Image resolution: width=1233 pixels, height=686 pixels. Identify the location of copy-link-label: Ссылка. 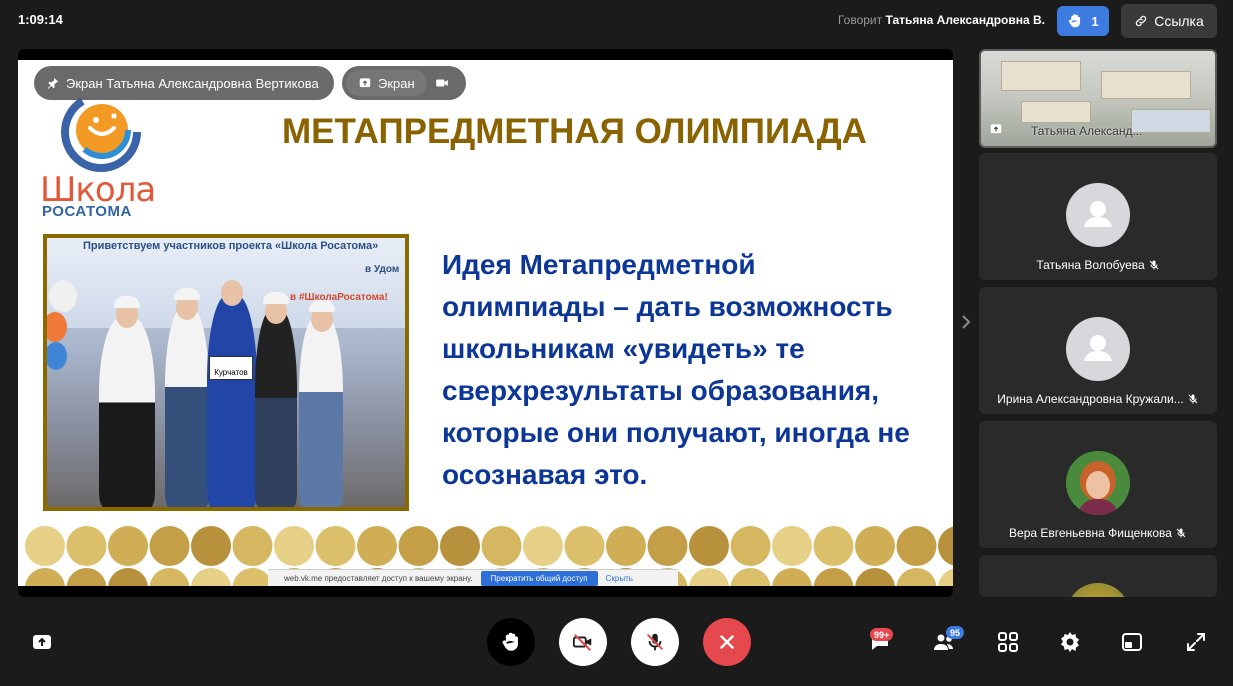
(1179, 21).